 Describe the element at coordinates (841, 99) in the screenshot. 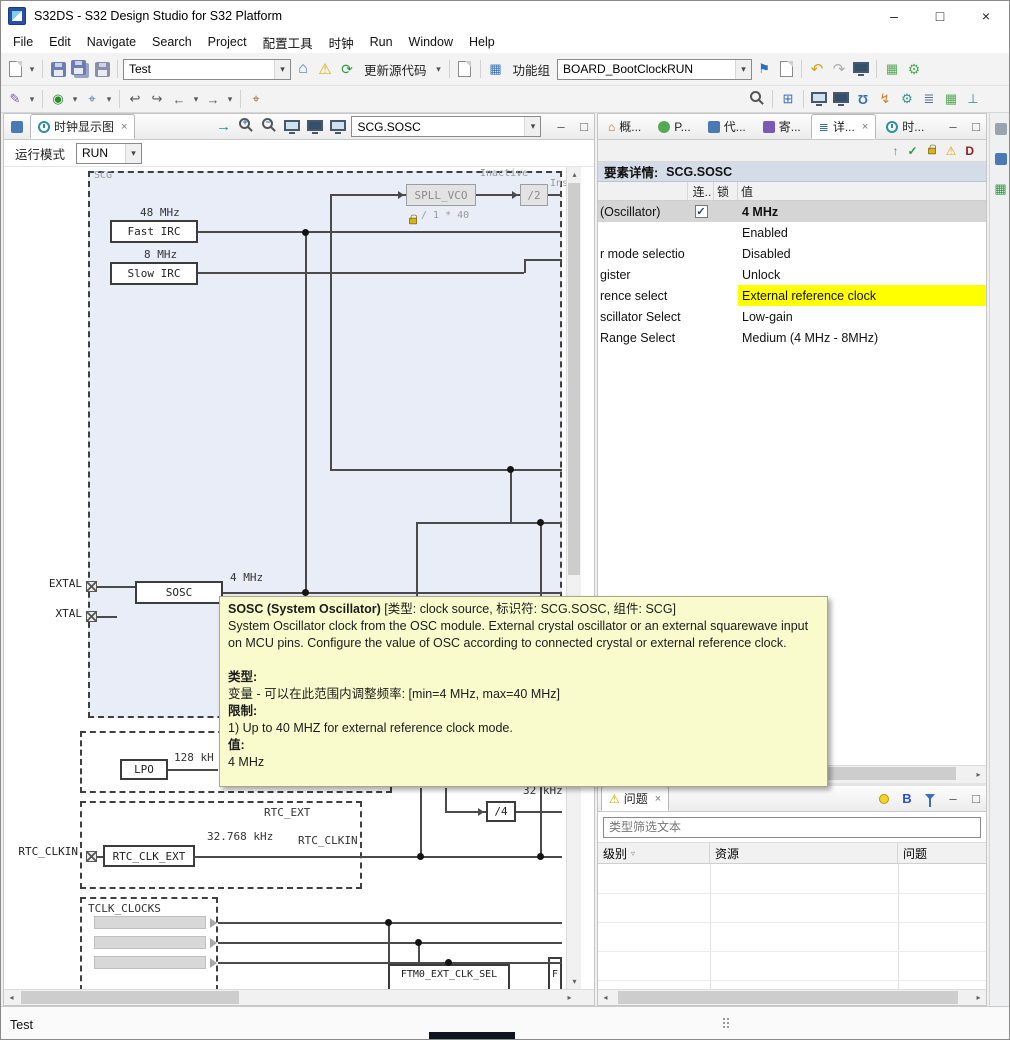

I see `devices-tool-button` at that location.